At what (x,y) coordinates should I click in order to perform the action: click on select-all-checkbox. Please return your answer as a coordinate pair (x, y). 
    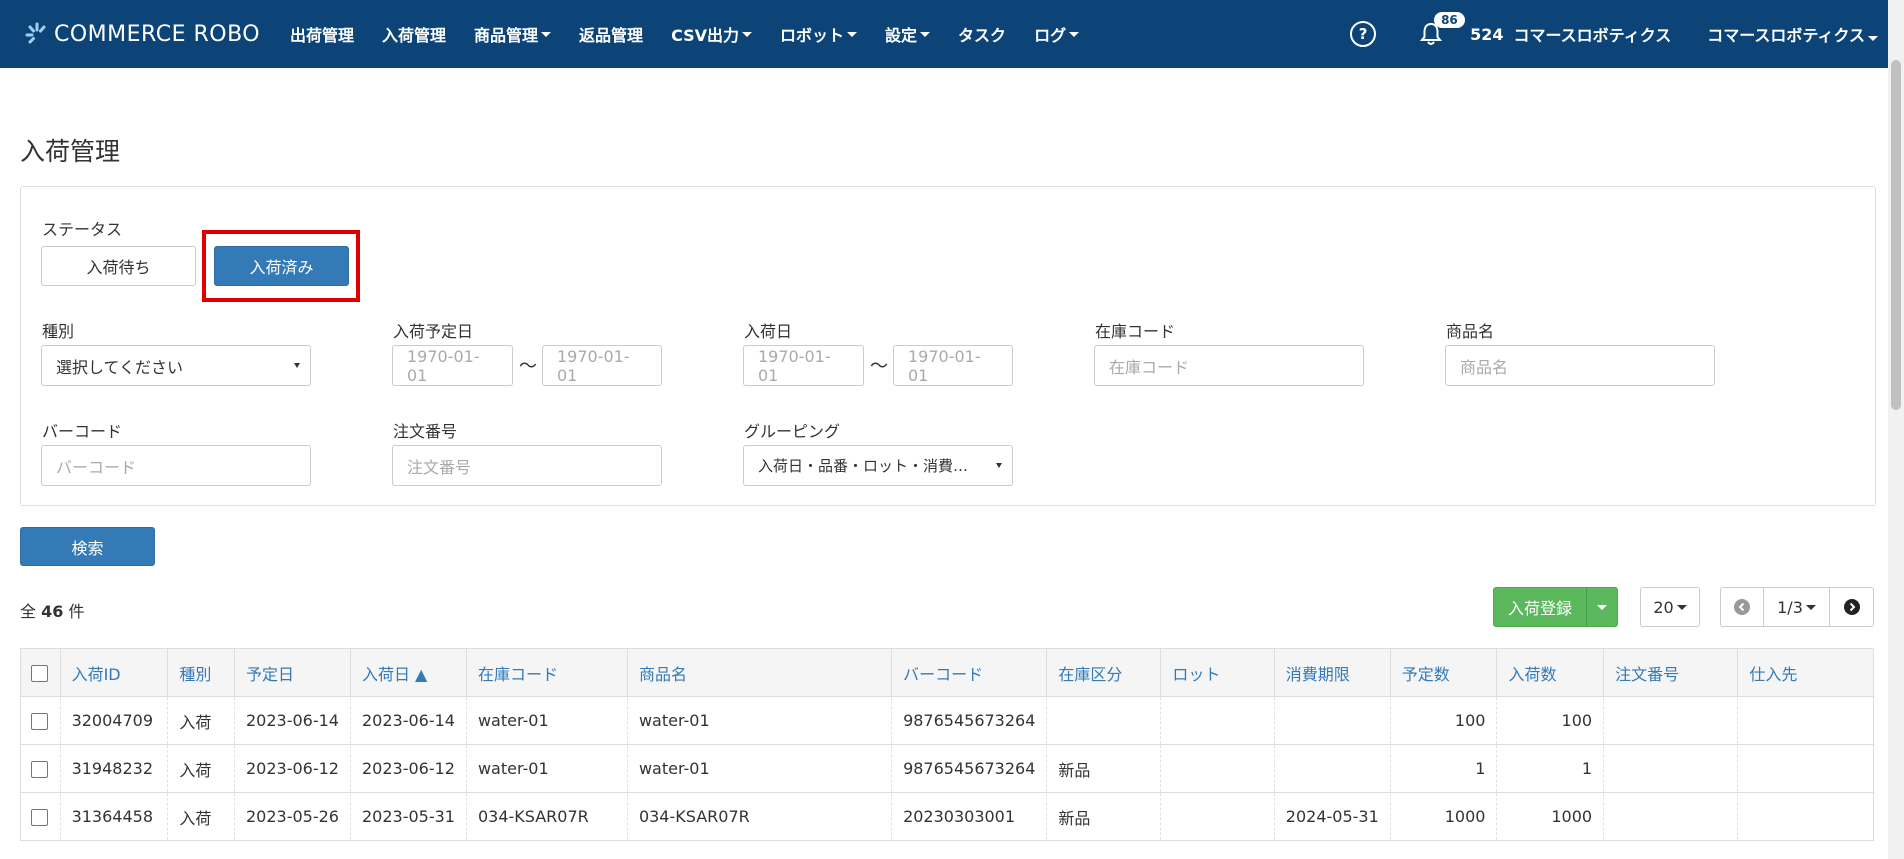
    Looking at the image, I should click on (39, 673).